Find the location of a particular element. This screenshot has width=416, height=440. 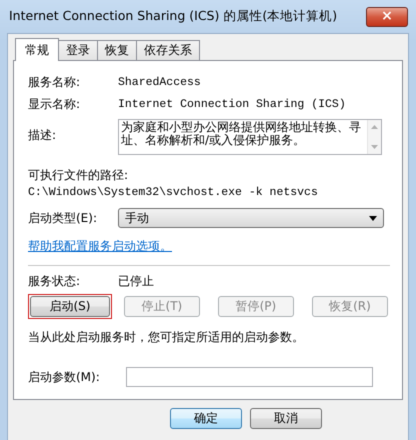

start-parameters-field is located at coordinates (249, 377).